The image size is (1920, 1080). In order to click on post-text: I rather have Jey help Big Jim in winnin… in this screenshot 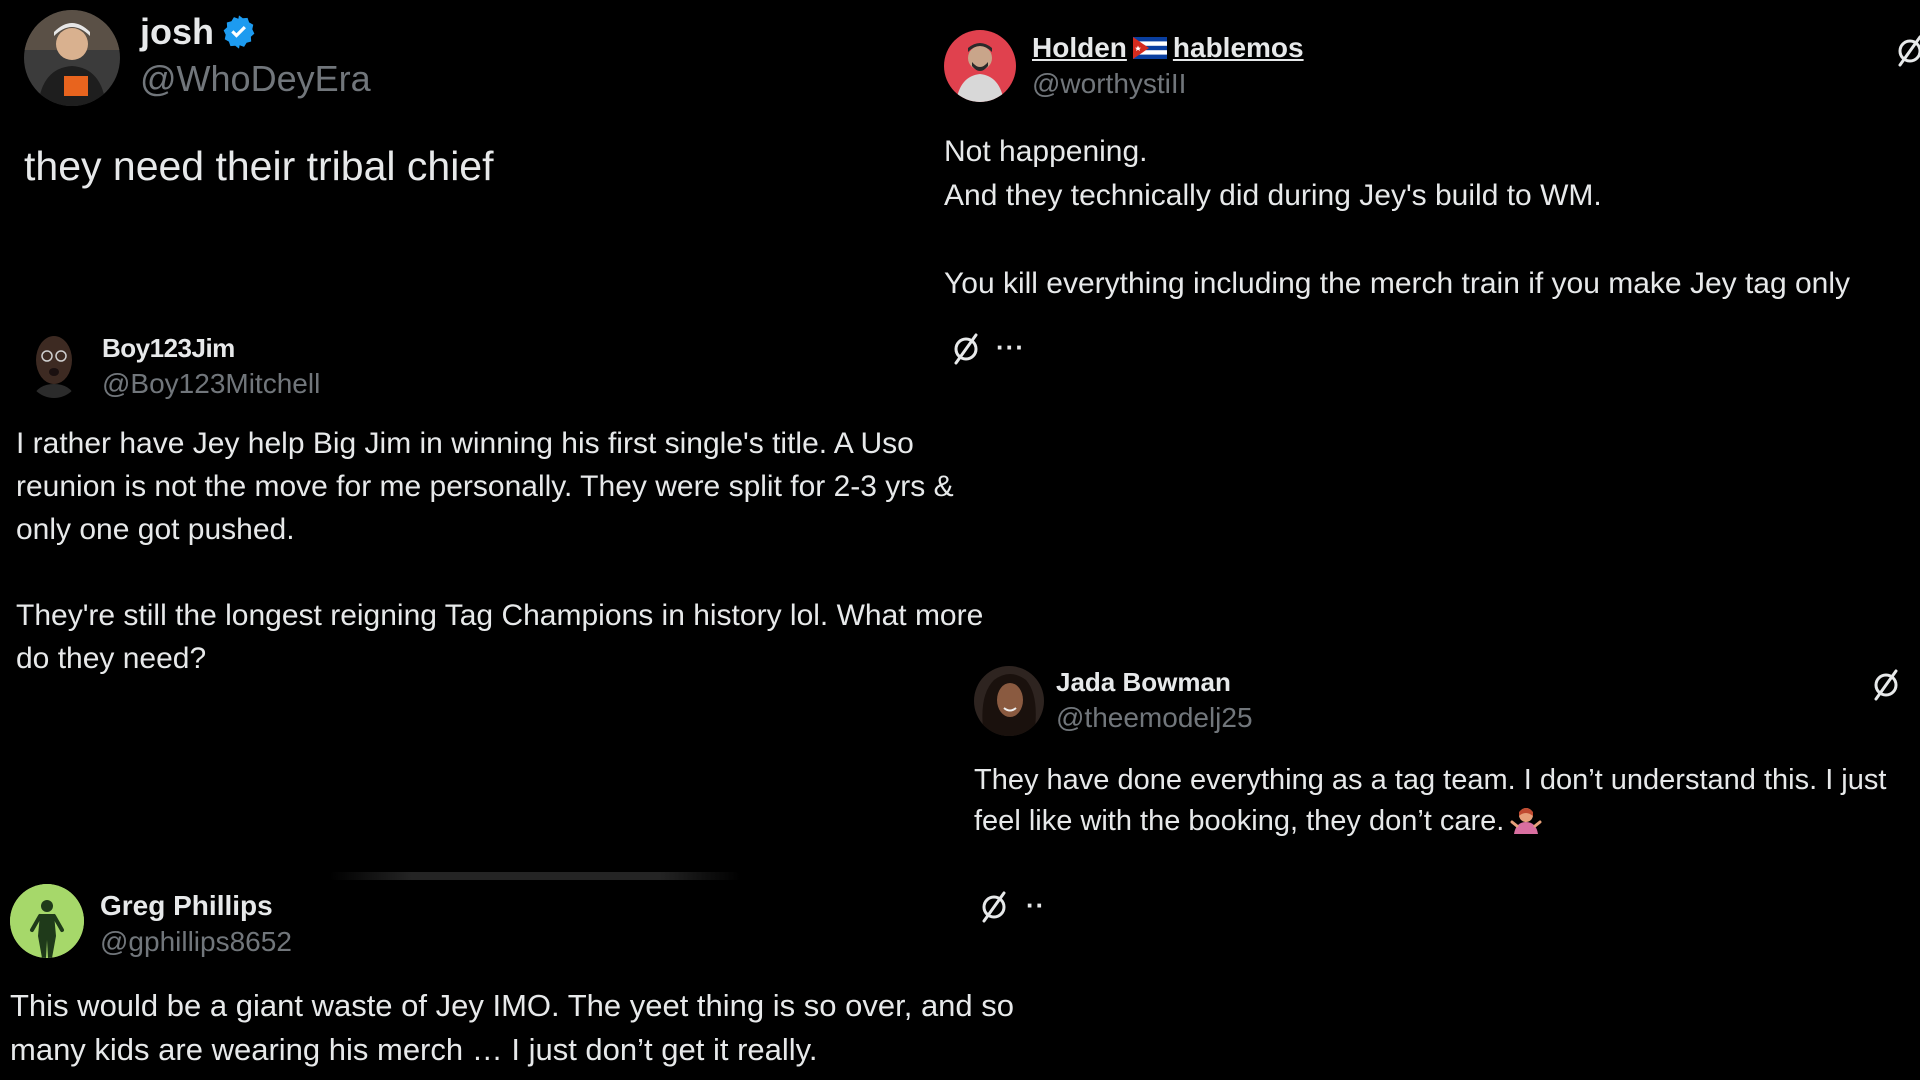, I will do `click(500, 551)`.